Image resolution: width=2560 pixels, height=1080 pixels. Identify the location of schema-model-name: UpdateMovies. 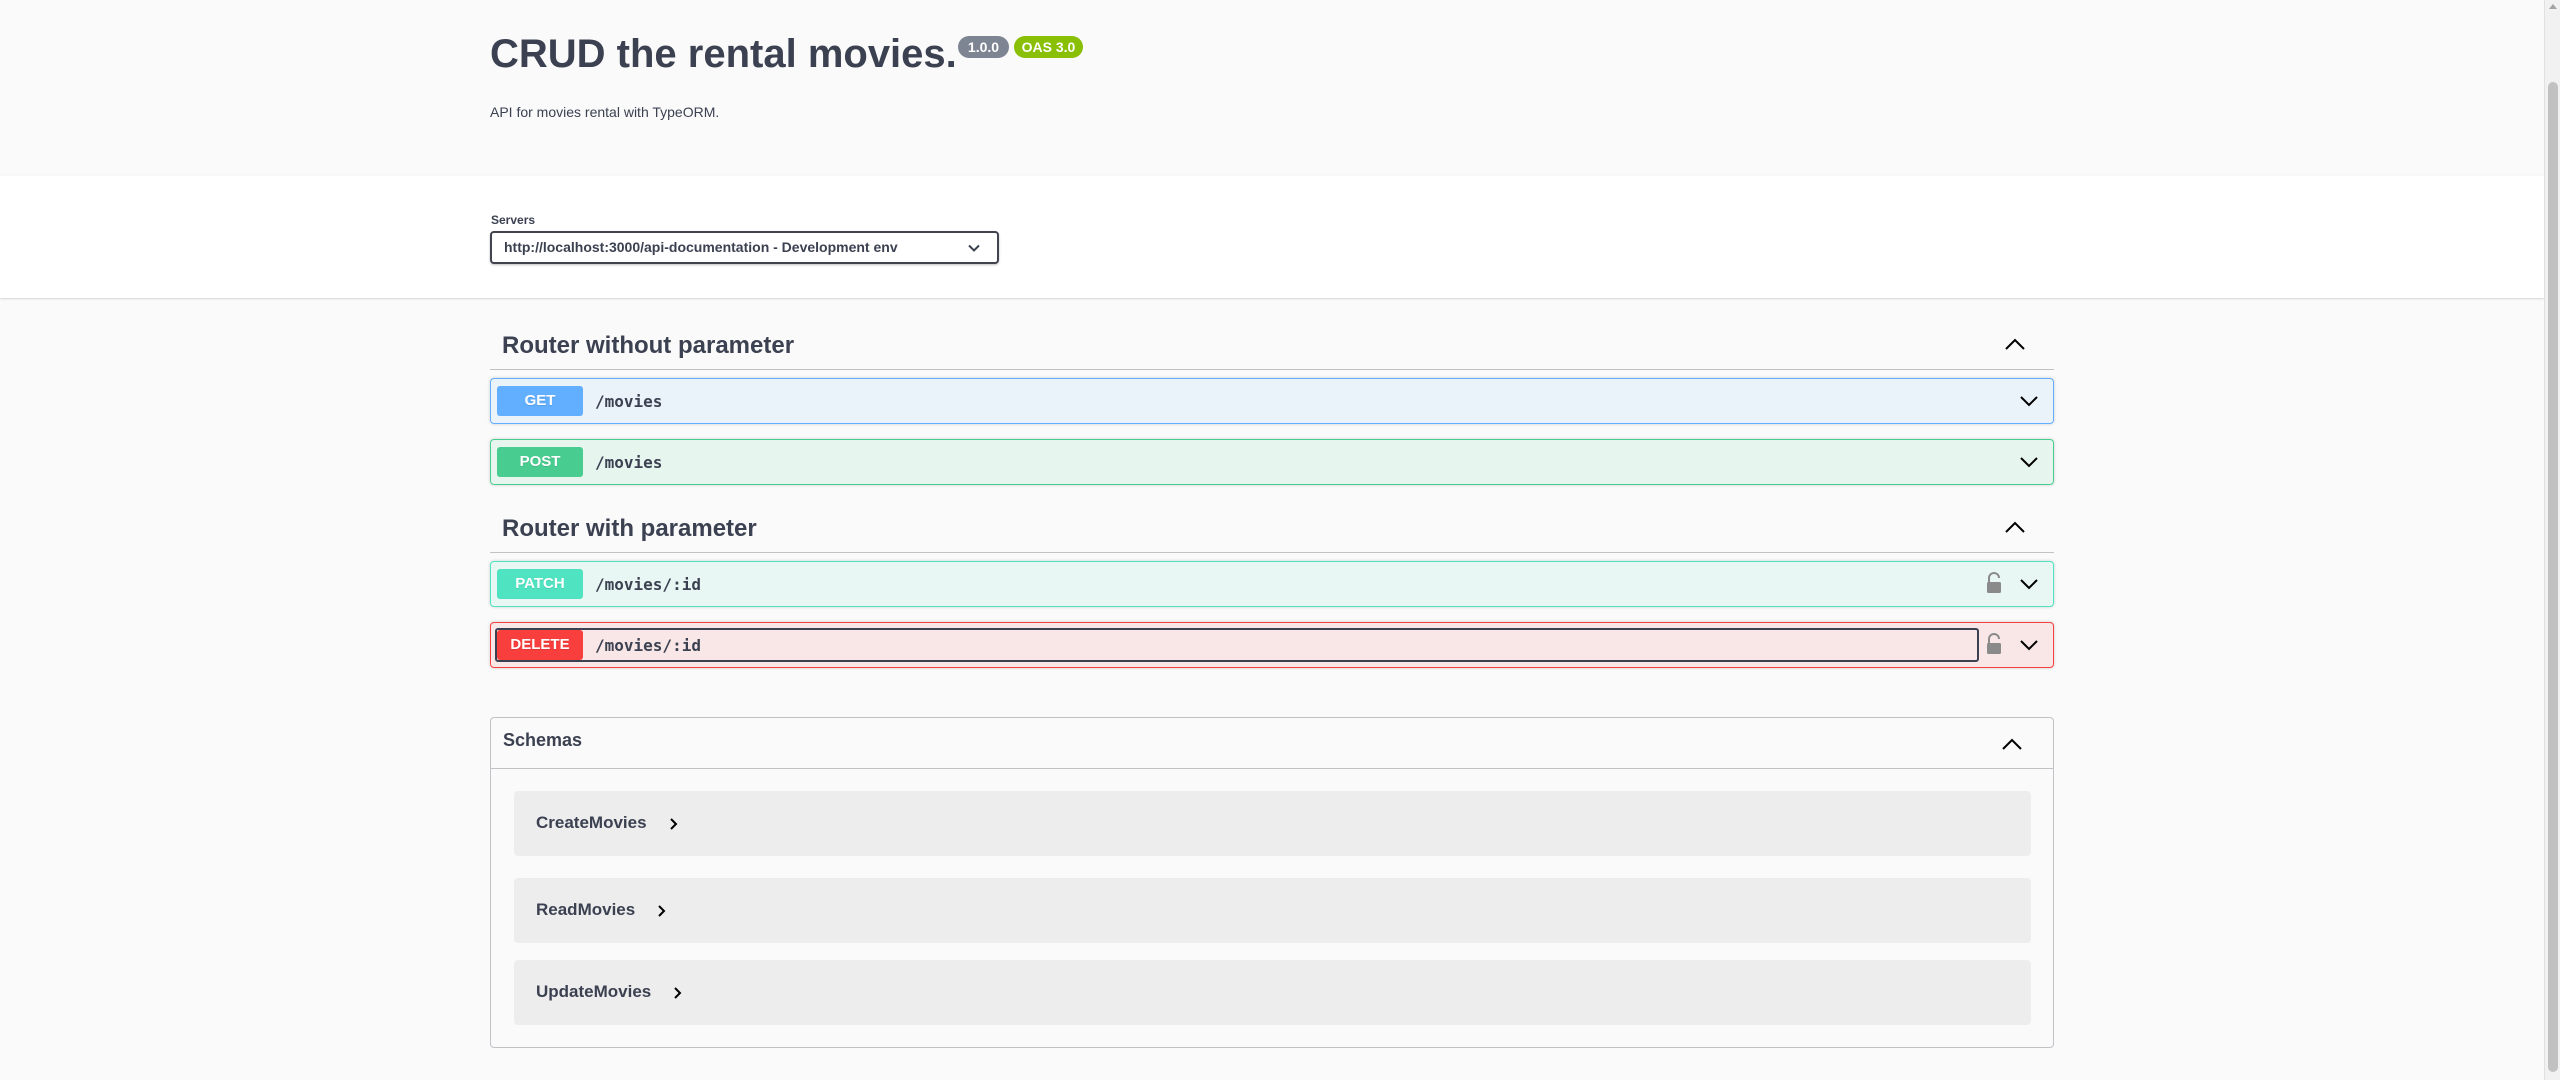
(594, 991).